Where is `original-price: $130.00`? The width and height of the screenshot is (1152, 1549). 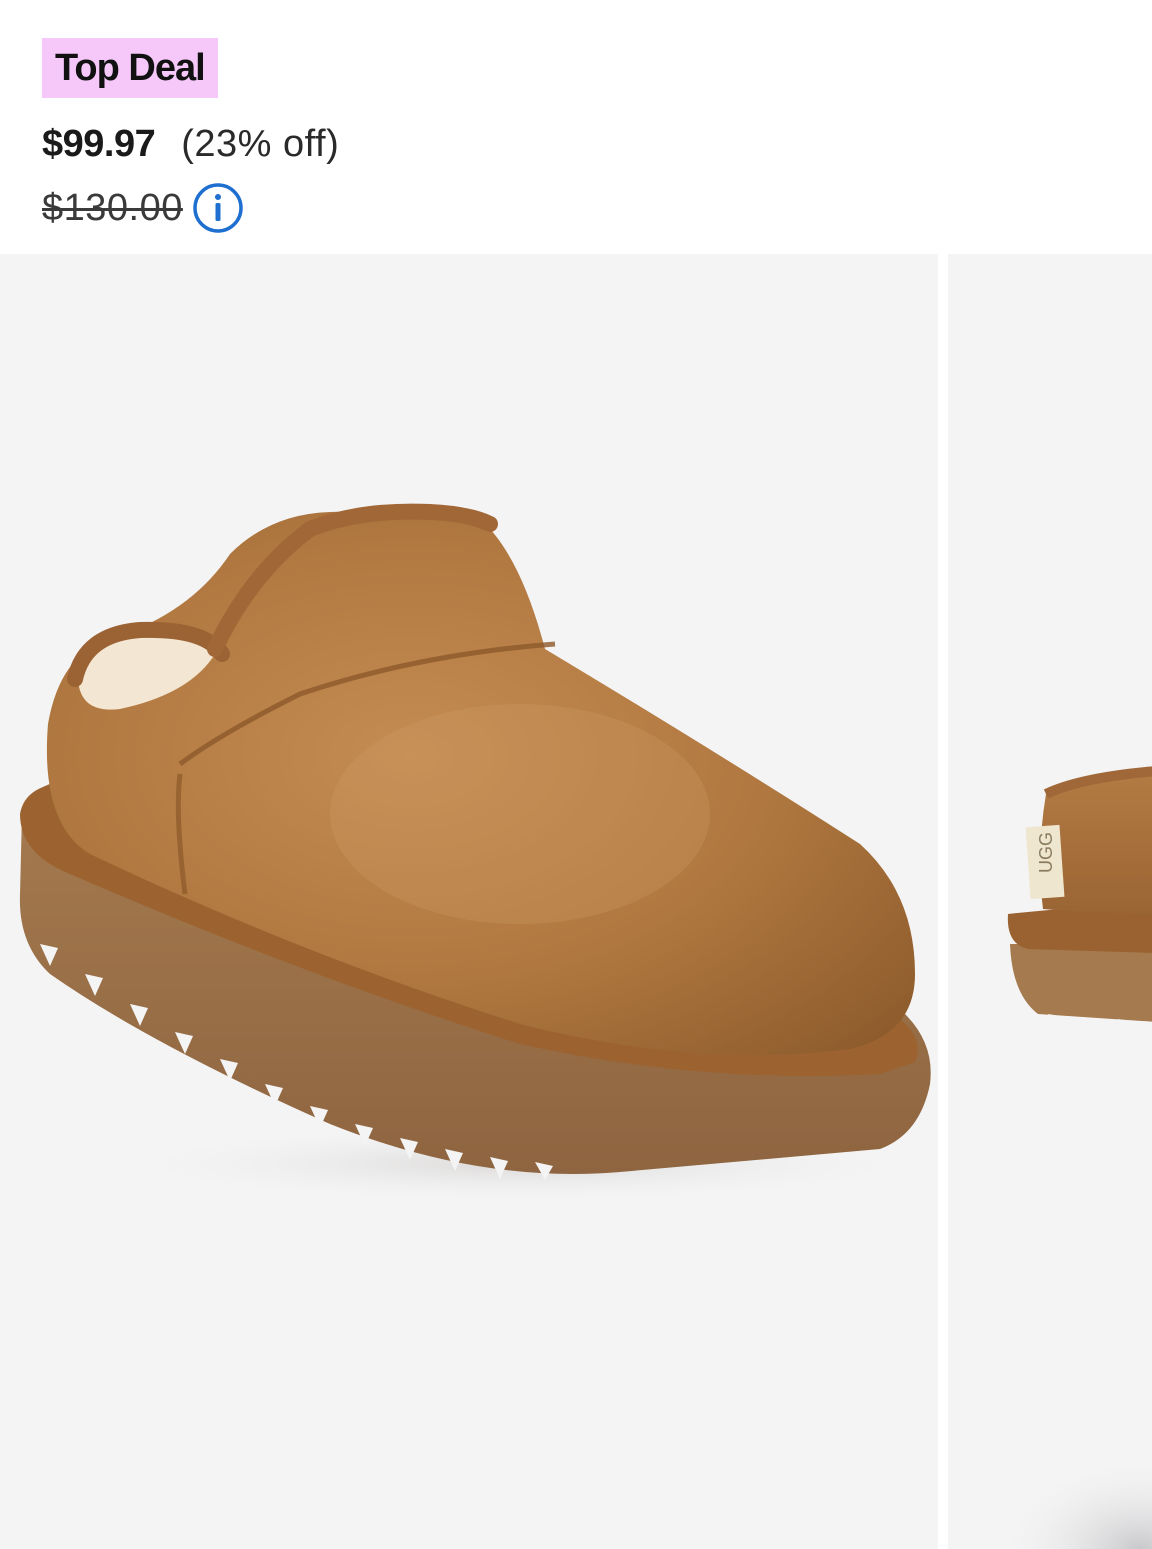
original-price: $130.00 is located at coordinates (112, 207).